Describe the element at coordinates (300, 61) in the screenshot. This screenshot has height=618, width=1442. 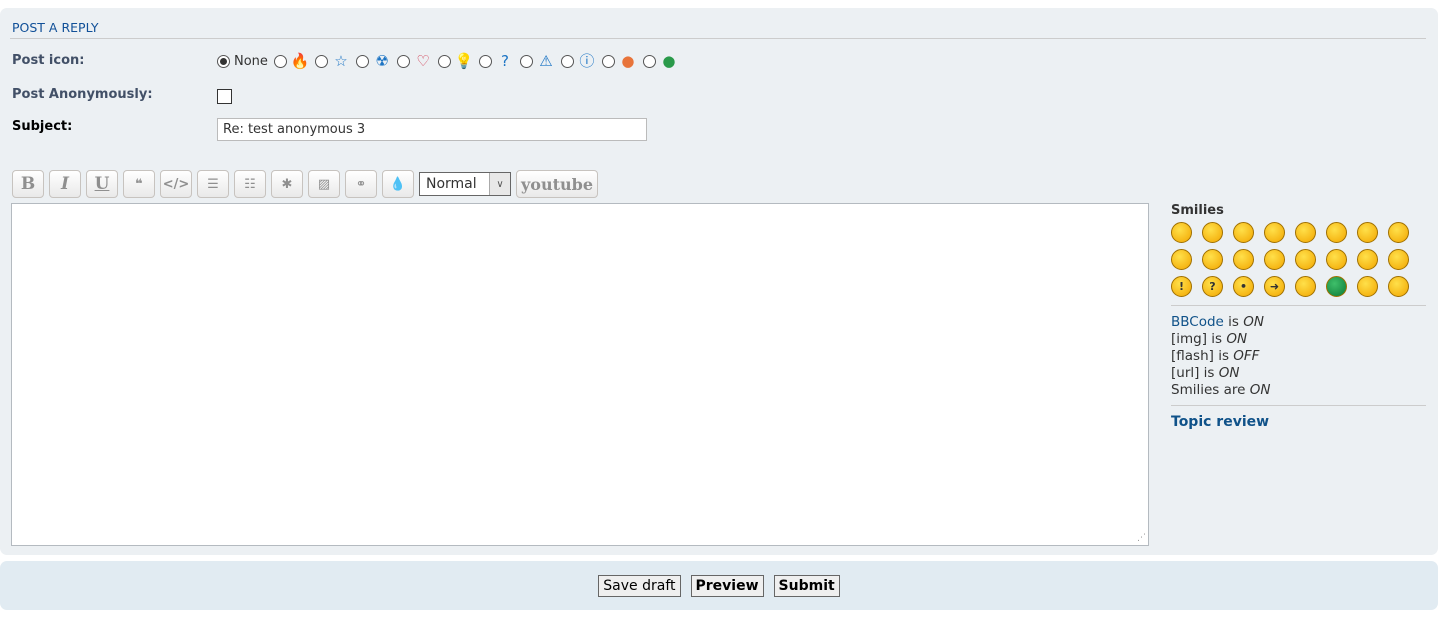
I see `fire-icon: 🔥` at that location.